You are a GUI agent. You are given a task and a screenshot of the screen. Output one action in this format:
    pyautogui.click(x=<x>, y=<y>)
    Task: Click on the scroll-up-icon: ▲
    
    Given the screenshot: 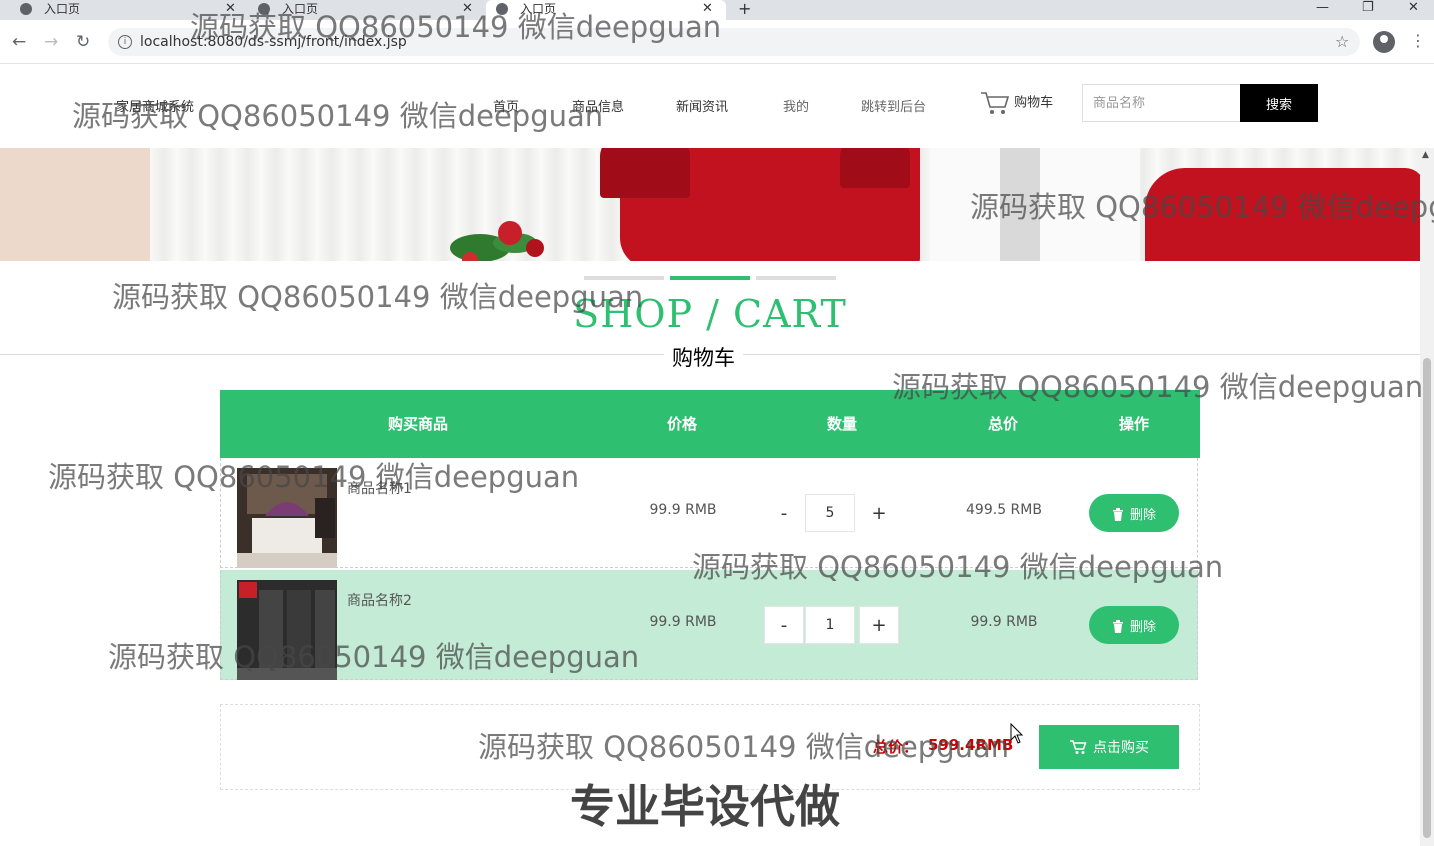 What is the action you would take?
    pyautogui.click(x=1425, y=155)
    